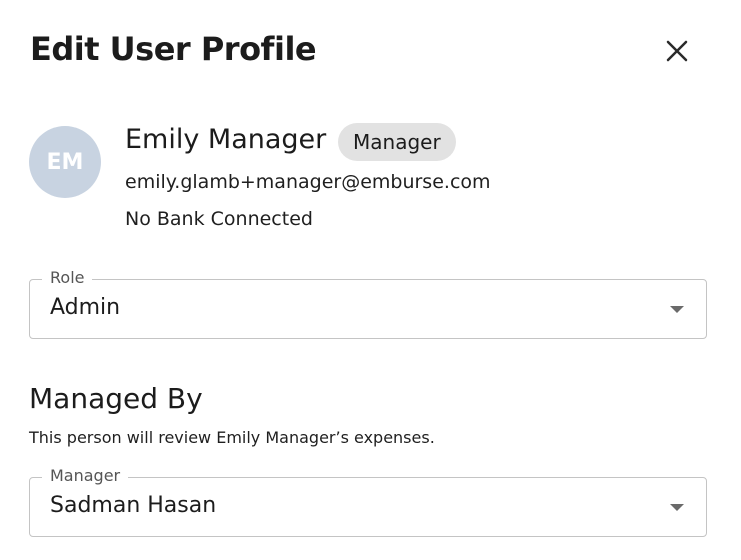  I want to click on managed-by-heading: Managed By, so click(116, 398).